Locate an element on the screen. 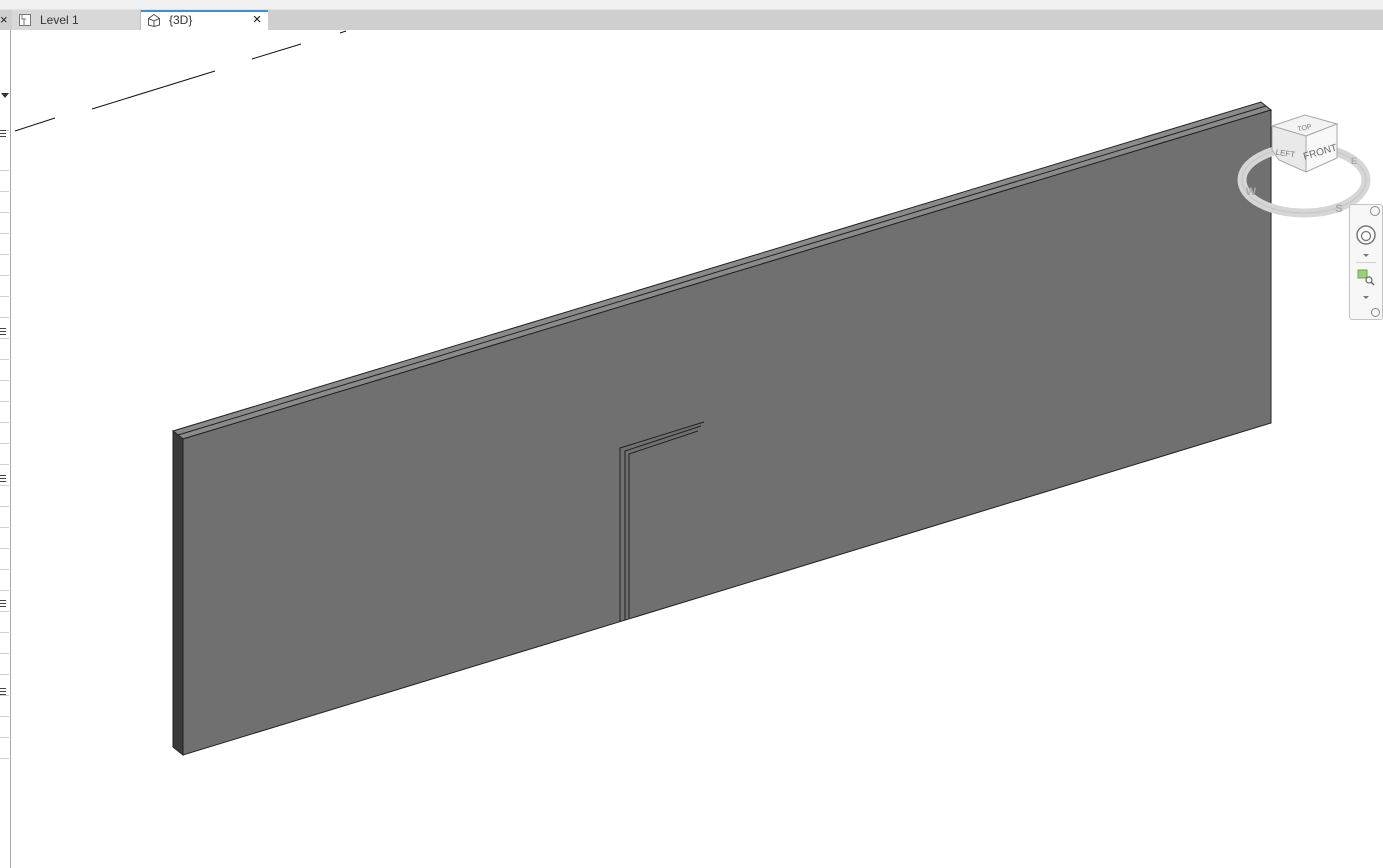 The width and height of the screenshot is (1383, 868). dashed-reference-line is located at coordinates (180, 81).